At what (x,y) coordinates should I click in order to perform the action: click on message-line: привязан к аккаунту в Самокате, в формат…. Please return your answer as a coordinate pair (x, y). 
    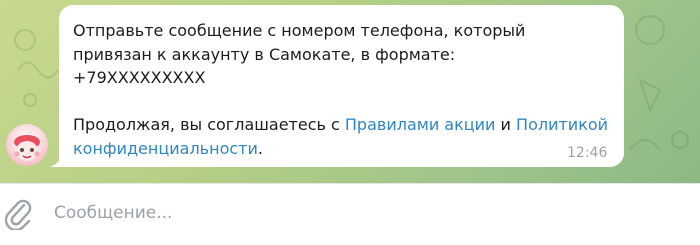
    Looking at the image, I should click on (264, 54).